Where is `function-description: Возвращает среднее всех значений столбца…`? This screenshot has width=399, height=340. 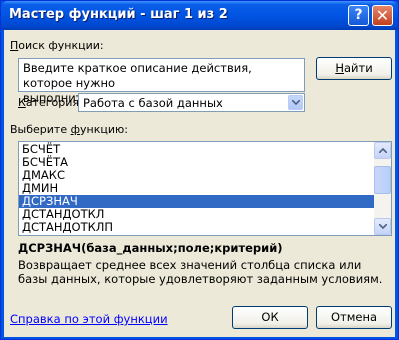
function-description: Возвращает среднее всех значений столбца… is located at coordinates (200, 272).